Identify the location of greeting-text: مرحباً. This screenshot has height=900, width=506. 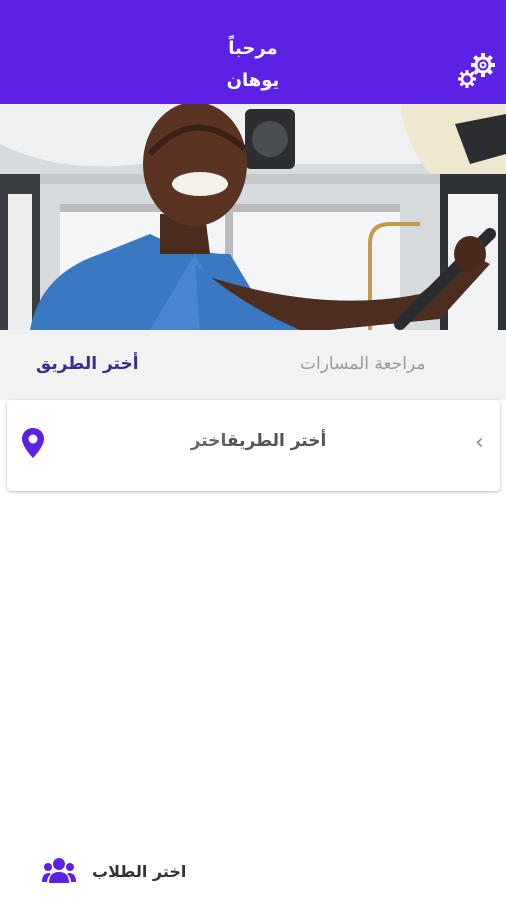
(253, 48).